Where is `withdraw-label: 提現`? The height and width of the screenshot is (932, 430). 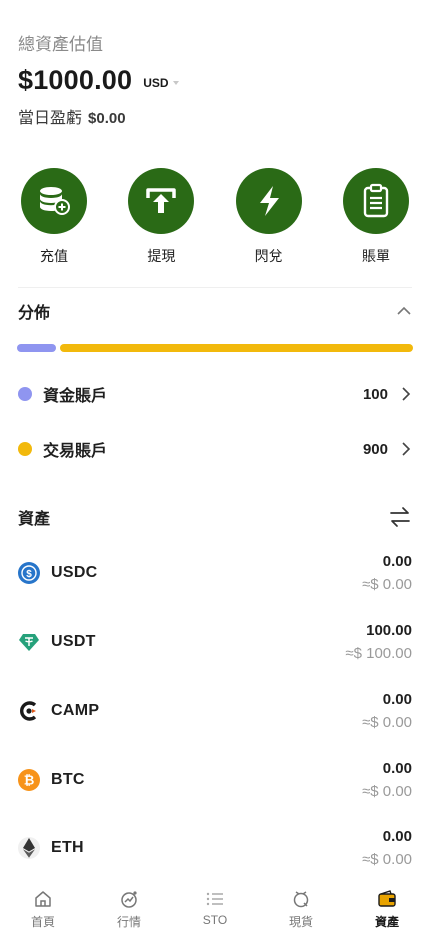
withdraw-label: 提現 is located at coordinates (161, 256).